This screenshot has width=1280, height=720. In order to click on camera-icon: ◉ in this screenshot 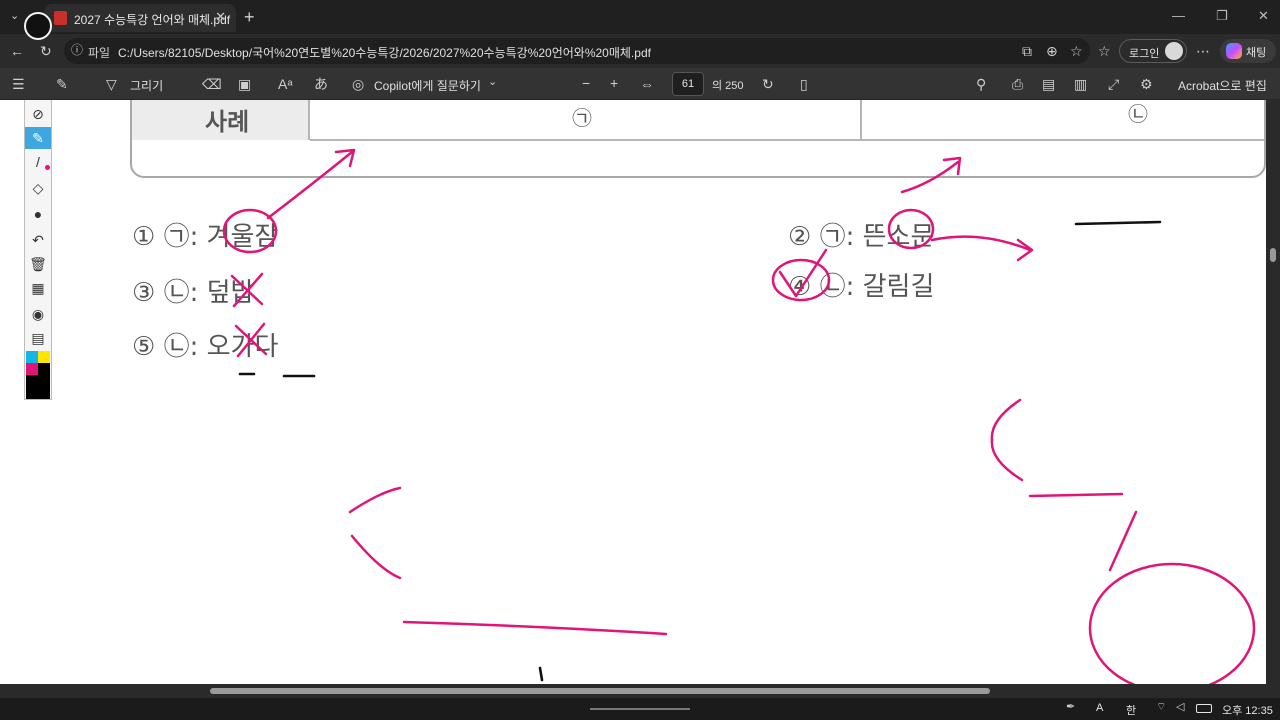, I will do `click(38, 314)`.